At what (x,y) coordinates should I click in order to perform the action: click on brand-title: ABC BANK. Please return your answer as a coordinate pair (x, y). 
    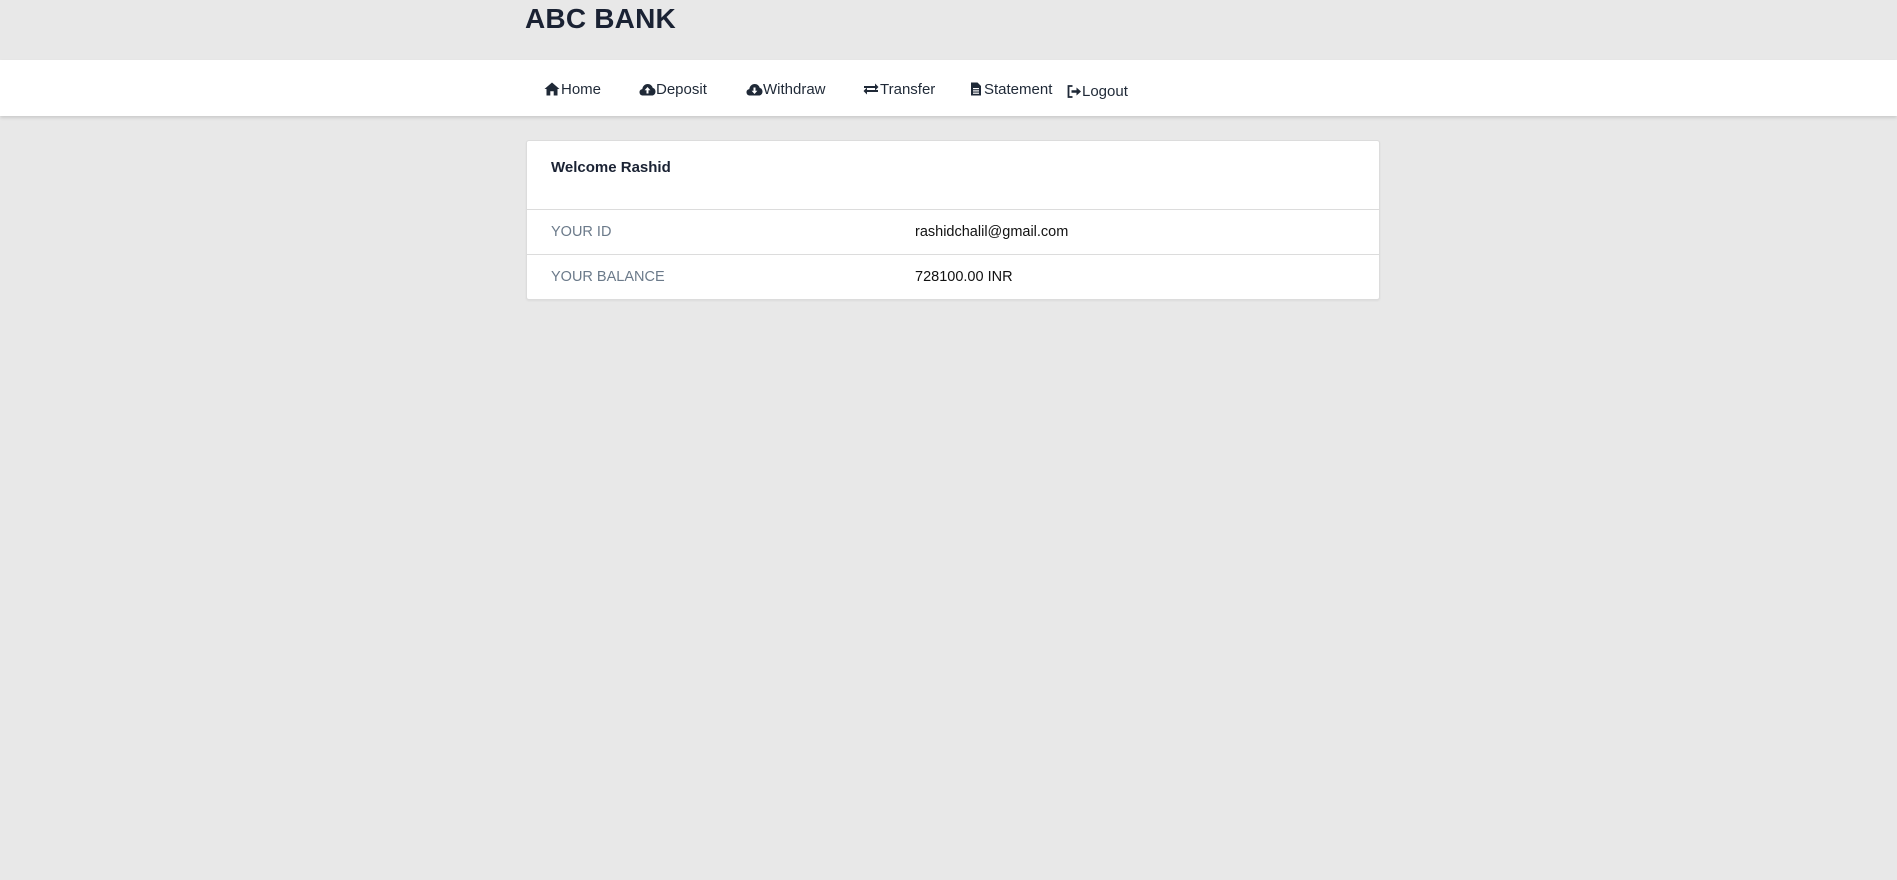
    Looking at the image, I should click on (600, 18).